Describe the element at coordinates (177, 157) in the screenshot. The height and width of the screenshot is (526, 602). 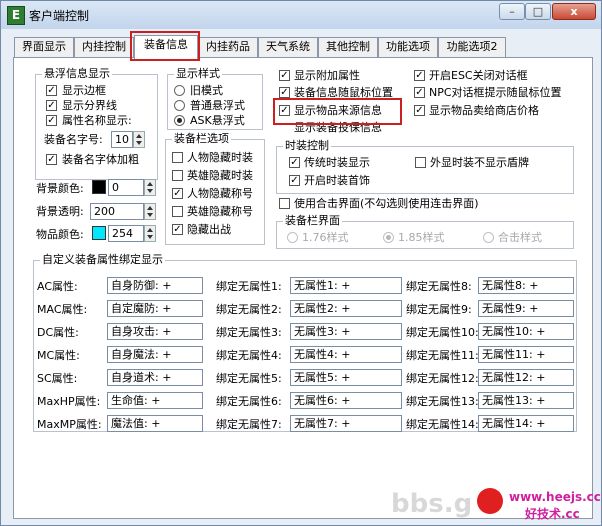
I see `hide-char-fashion-checkbox` at that location.